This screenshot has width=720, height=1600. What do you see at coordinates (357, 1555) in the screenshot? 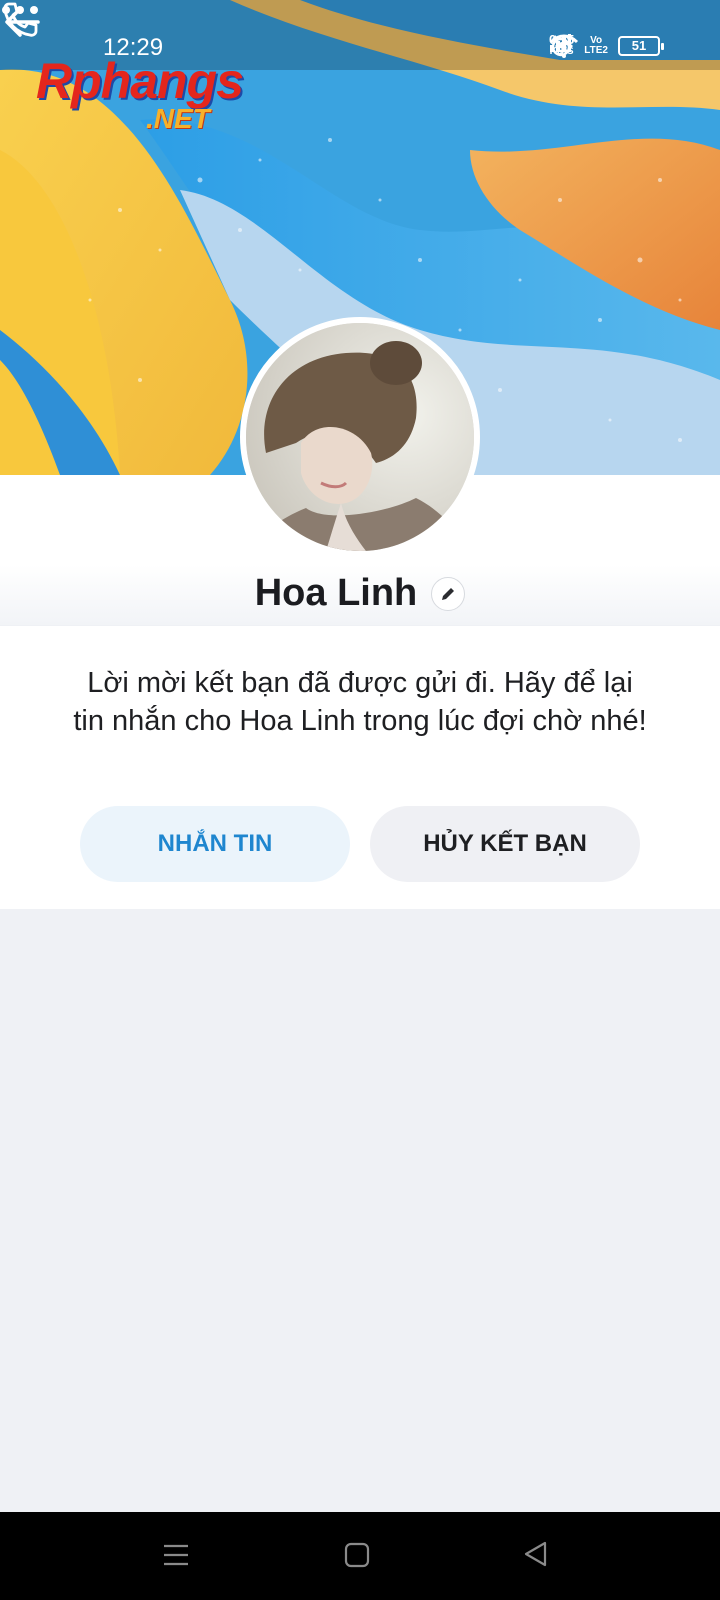
I see `home-square-icon` at bounding box center [357, 1555].